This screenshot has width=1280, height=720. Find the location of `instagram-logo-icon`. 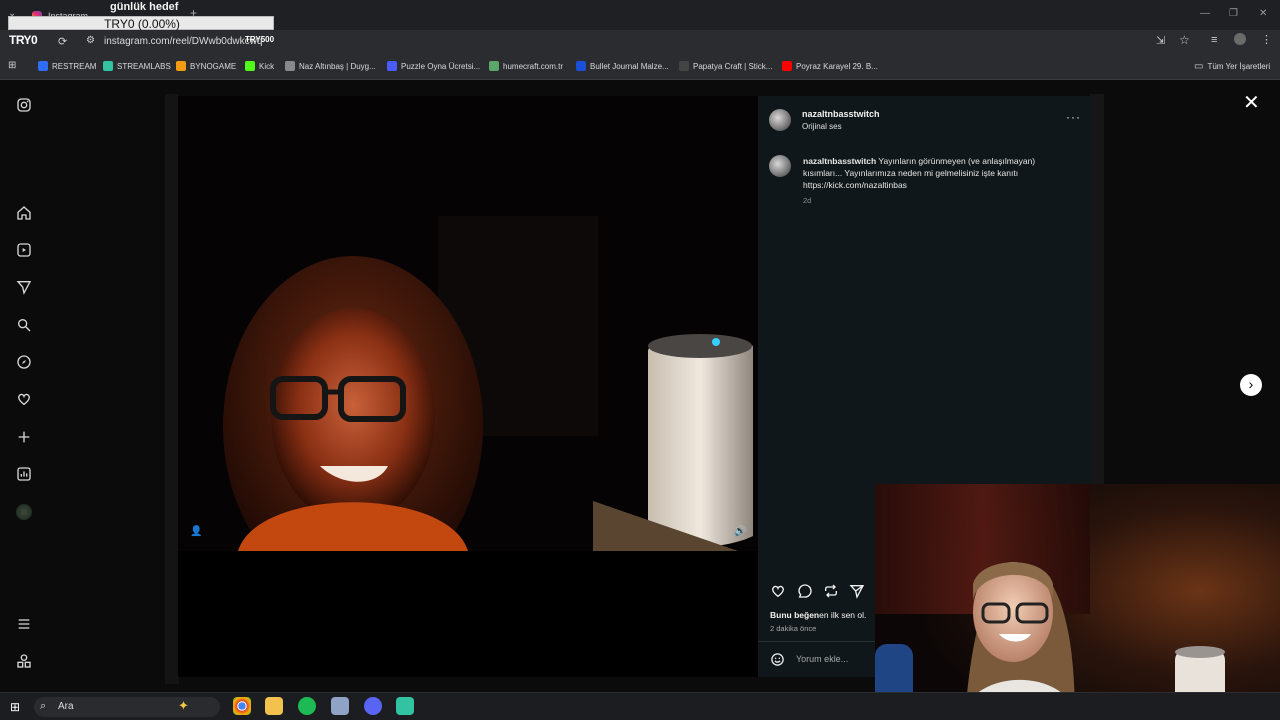

instagram-logo-icon is located at coordinates (24, 105).